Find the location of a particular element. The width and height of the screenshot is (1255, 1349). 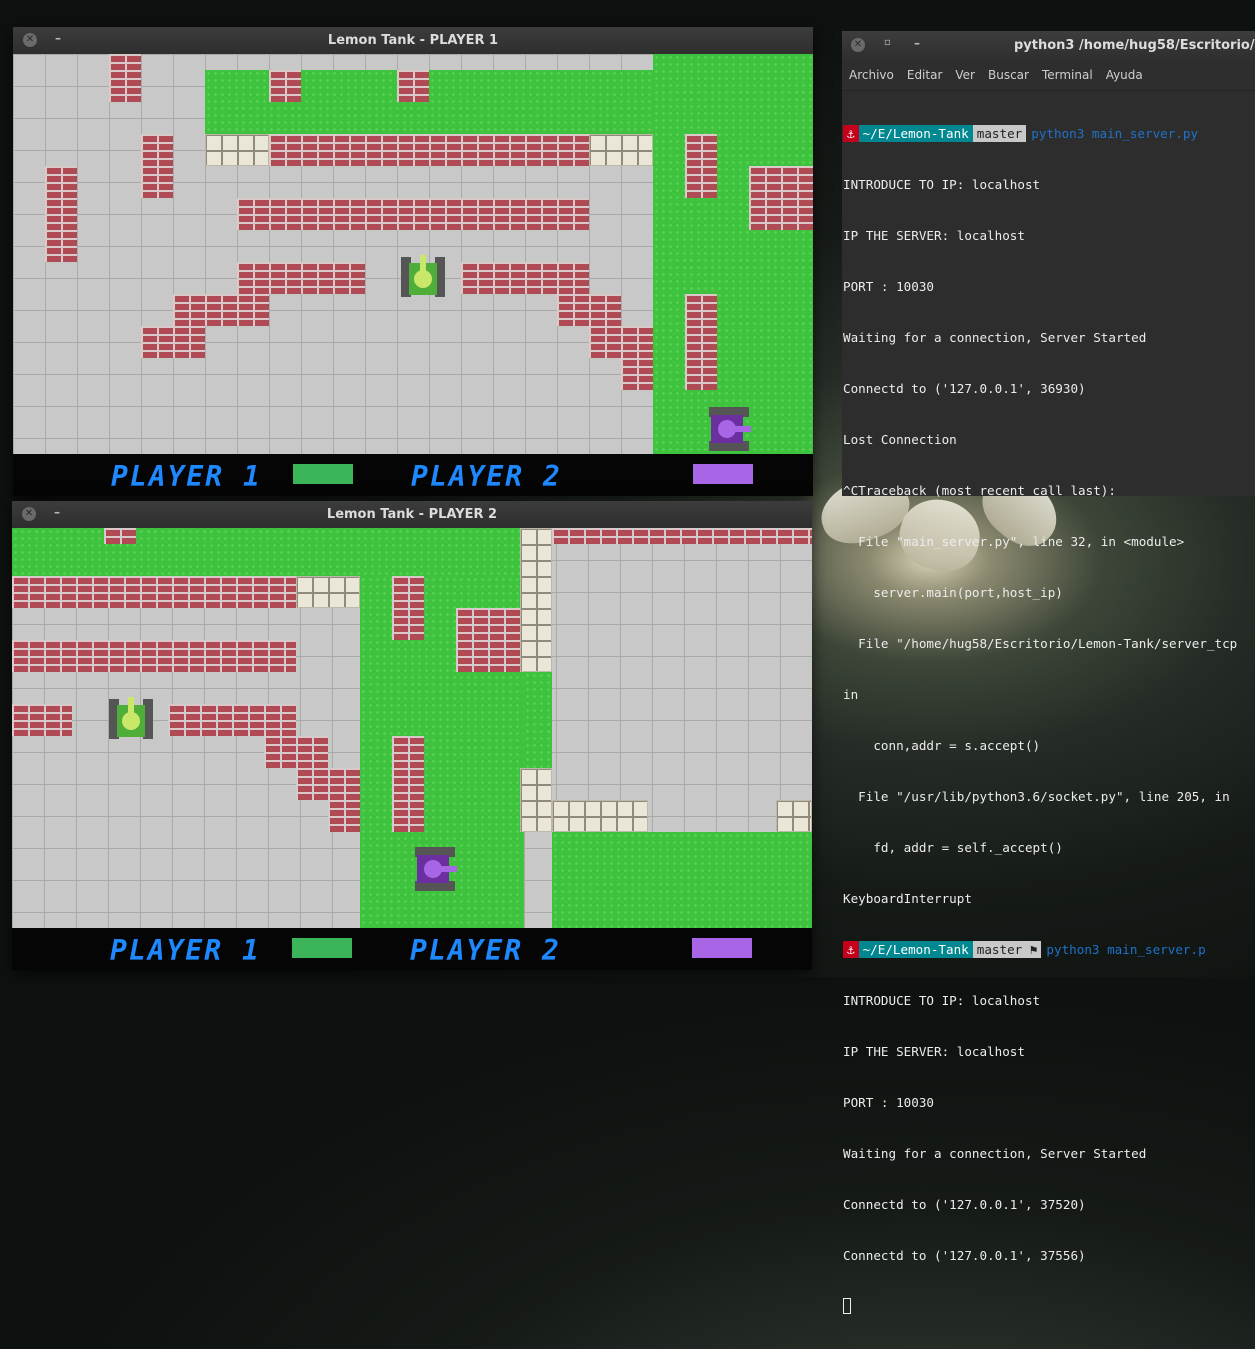

close-icon: ✕ is located at coordinates (858, 45).